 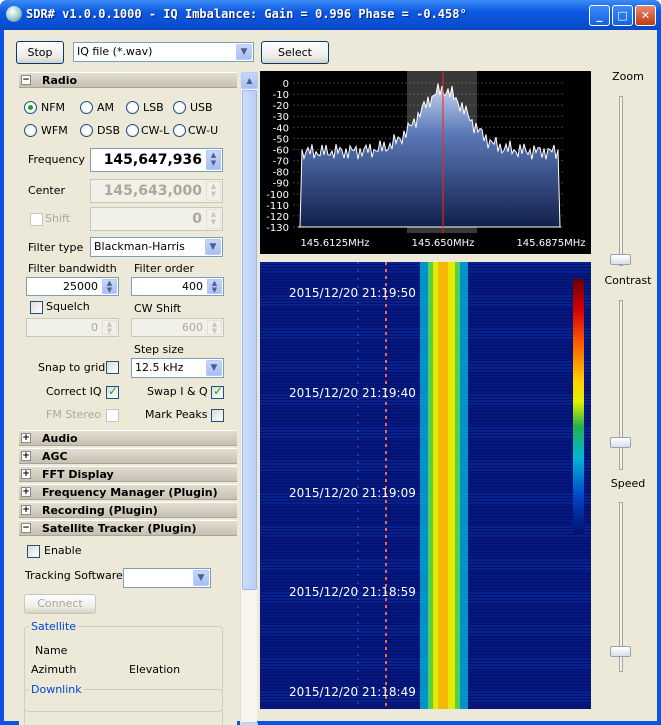 I want to click on cw-shift-spinner: ▲ ▼, so click(x=214, y=327).